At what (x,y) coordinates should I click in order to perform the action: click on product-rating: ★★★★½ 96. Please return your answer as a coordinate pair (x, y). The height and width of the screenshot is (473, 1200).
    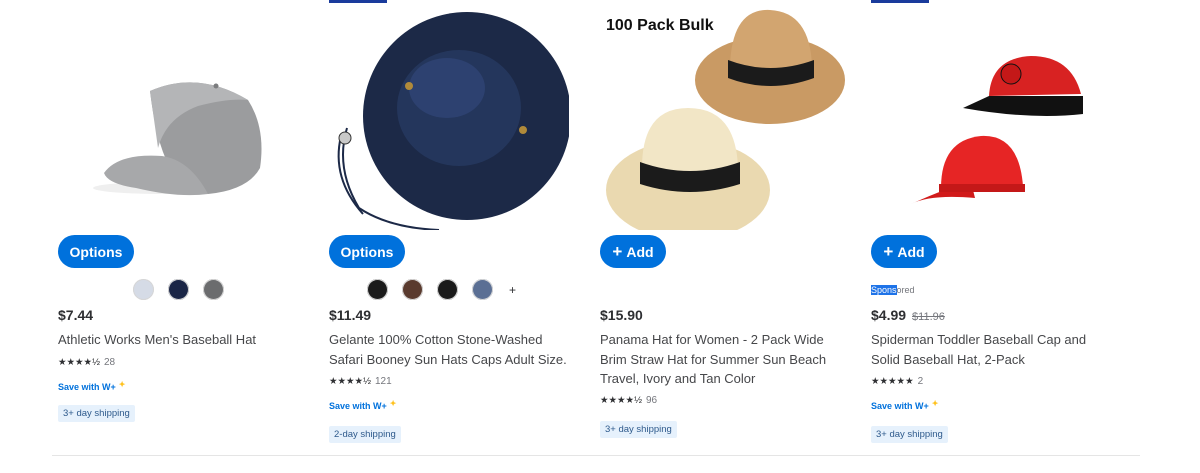
    Looking at the image, I should click on (628, 400).